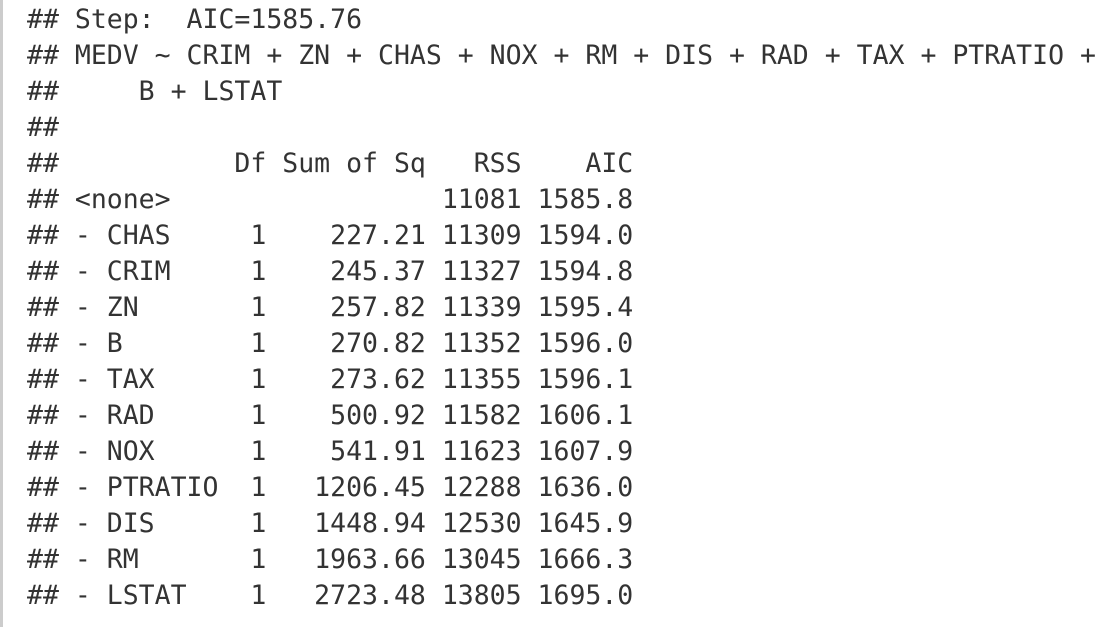  Describe the element at coordinates (155, 91) in the screenshot. I see `model-formula-line-2: ## B + LSTAT` at that location.